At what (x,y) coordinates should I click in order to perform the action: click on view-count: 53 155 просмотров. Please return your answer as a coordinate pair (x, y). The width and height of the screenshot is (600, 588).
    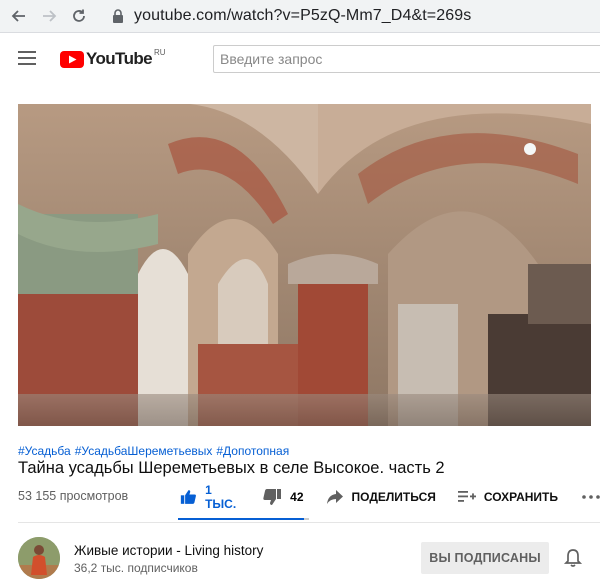
    Looking at the image, I should click on (73, 496).